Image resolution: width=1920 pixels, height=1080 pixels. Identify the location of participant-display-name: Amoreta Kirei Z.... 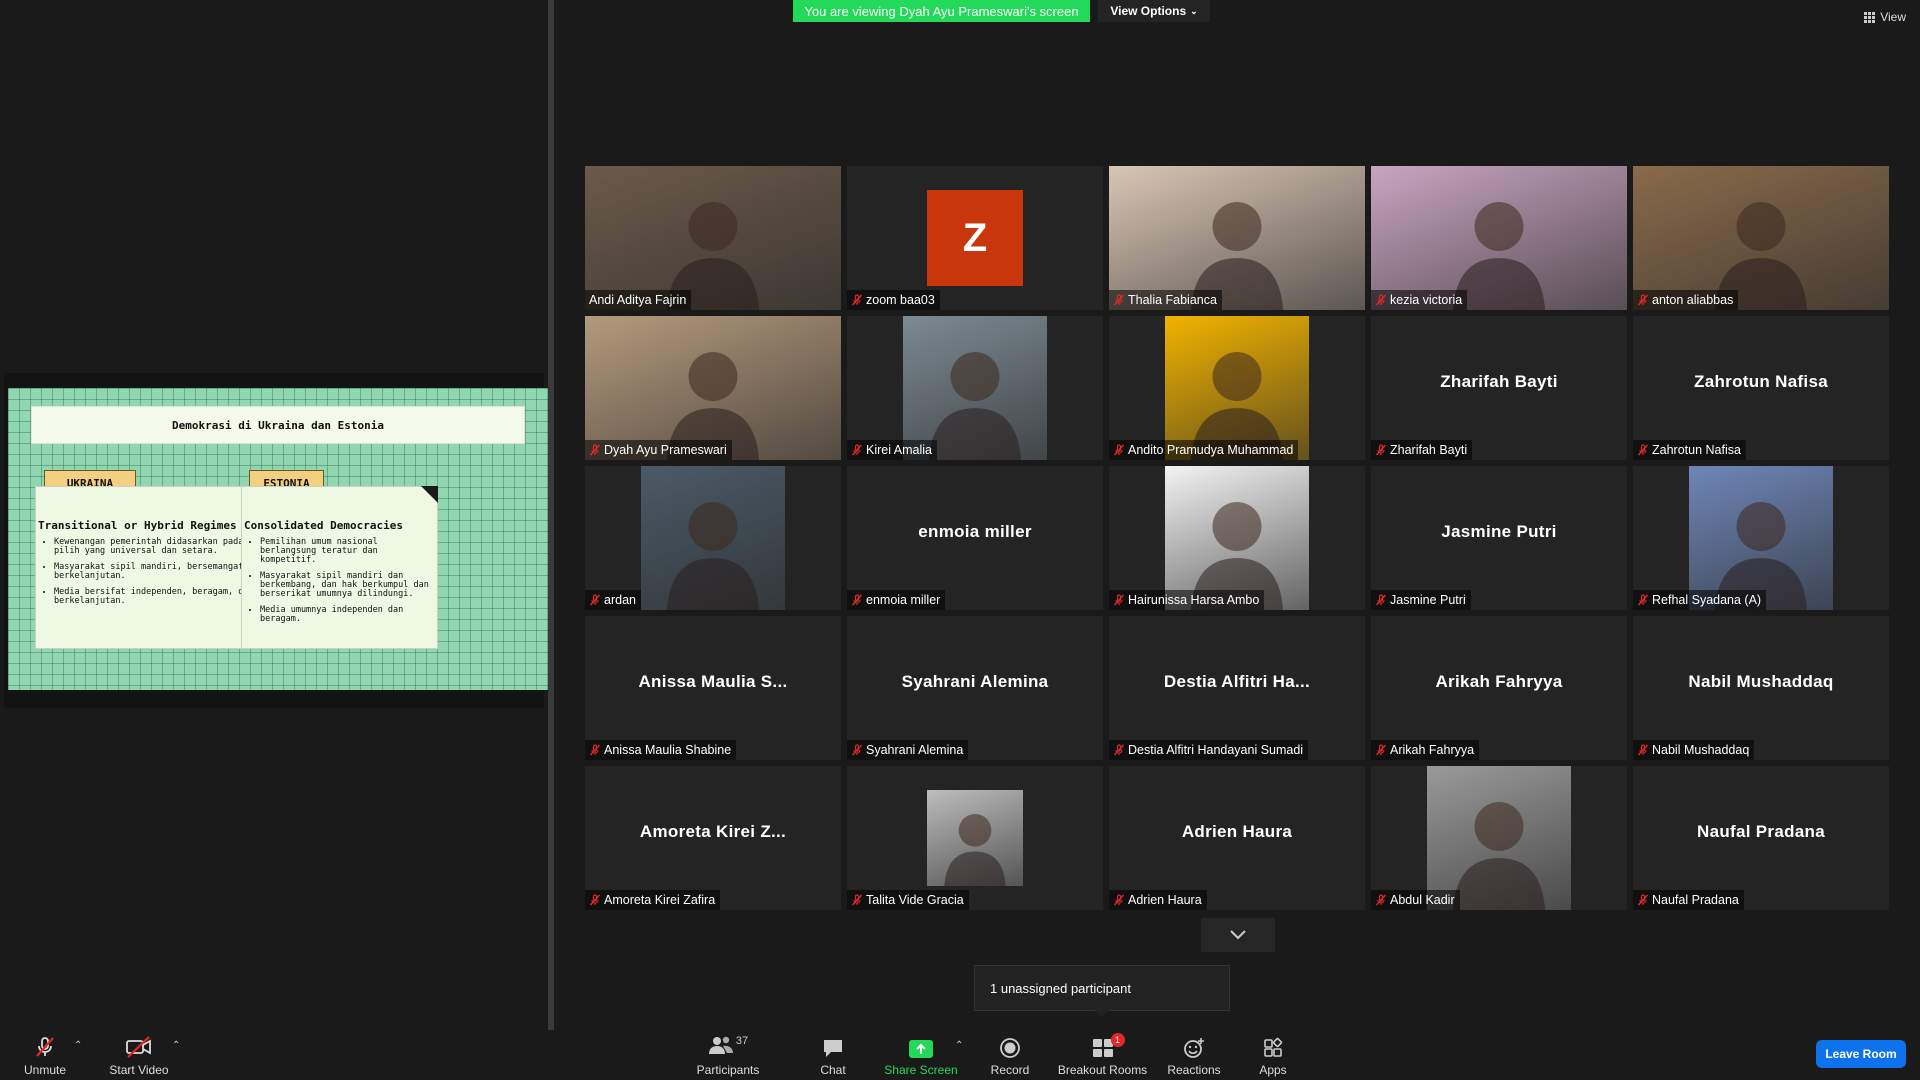
(713, 831).